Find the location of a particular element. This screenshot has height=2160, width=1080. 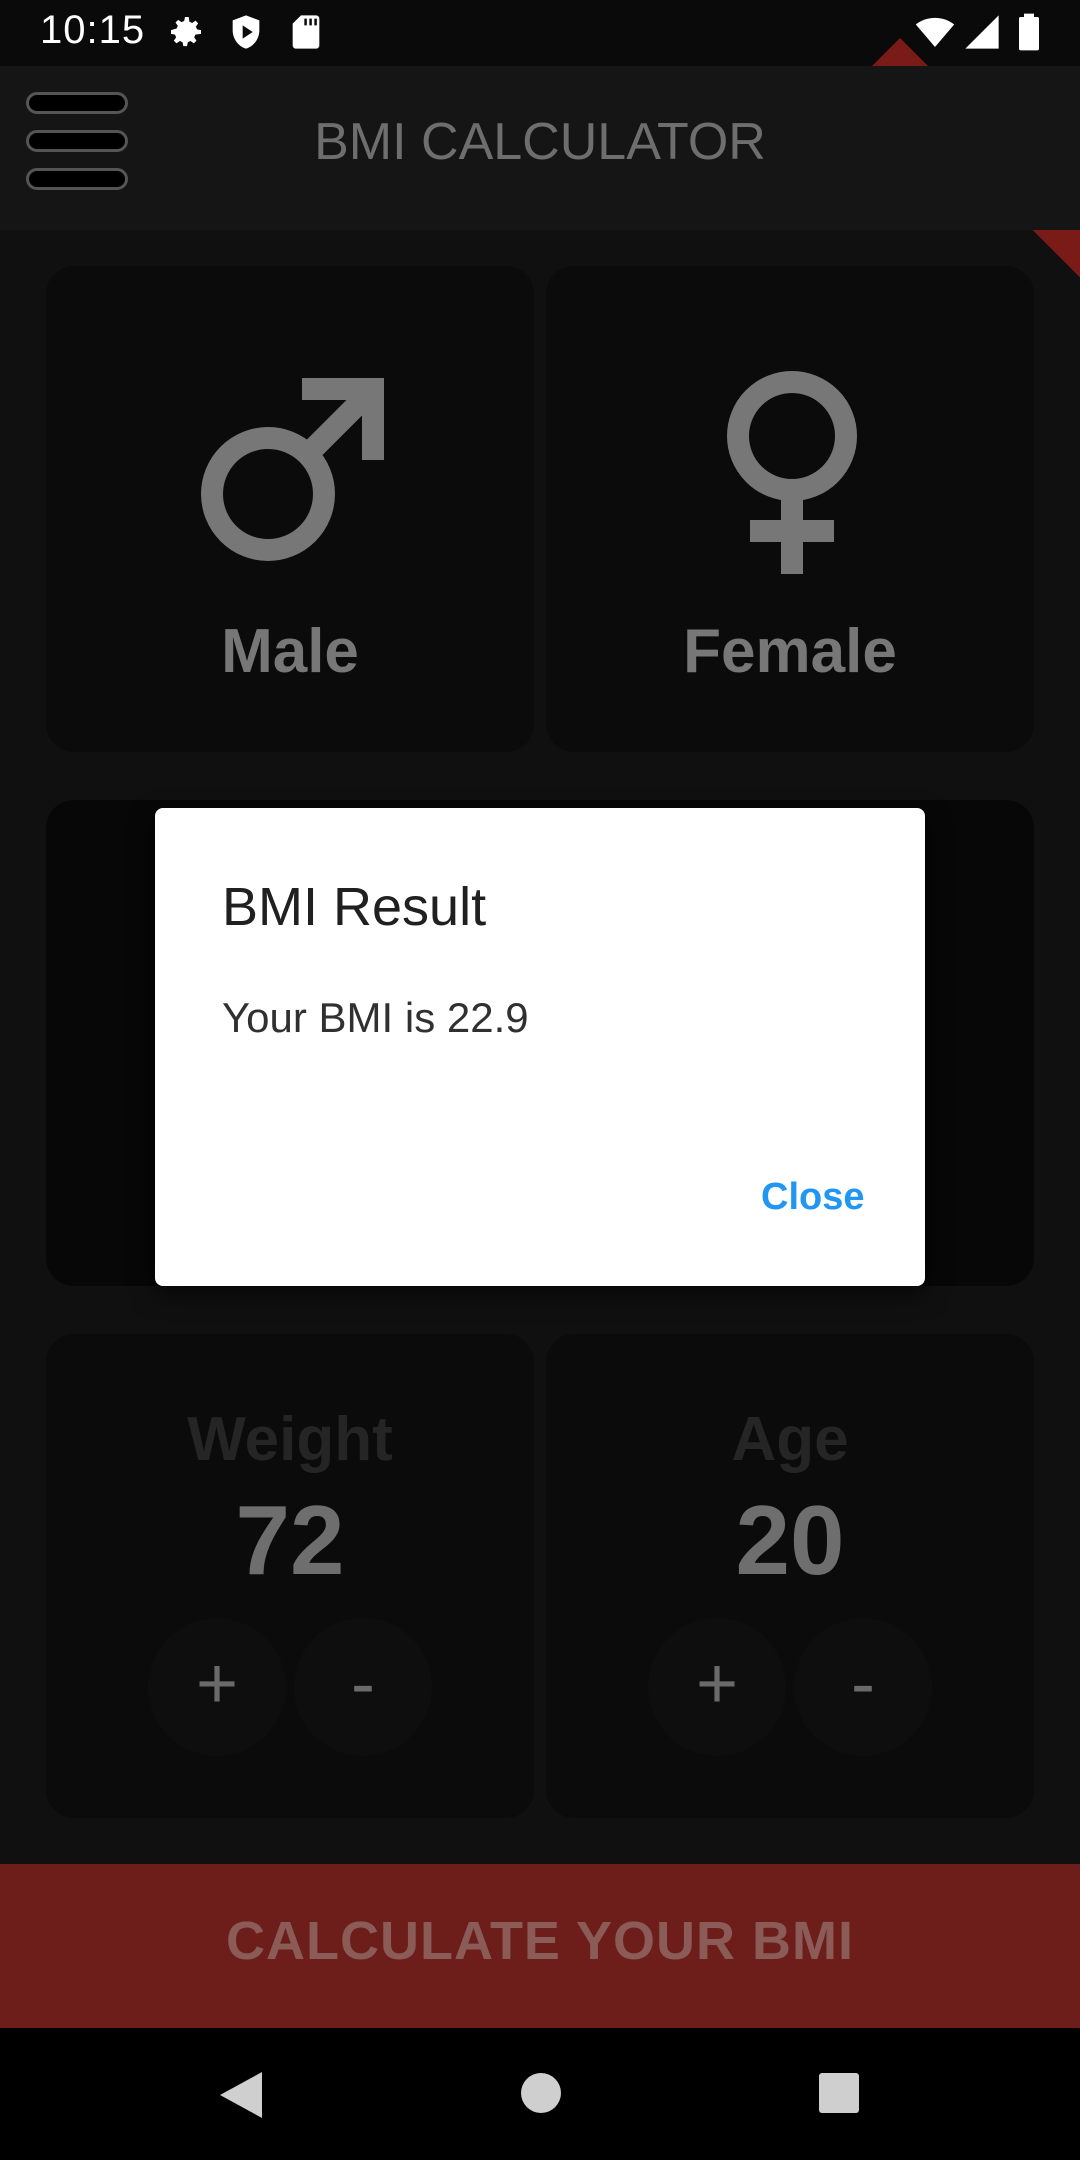

dialog-message: Your BMI is 22.9 is located at coordinates (375, 1017).